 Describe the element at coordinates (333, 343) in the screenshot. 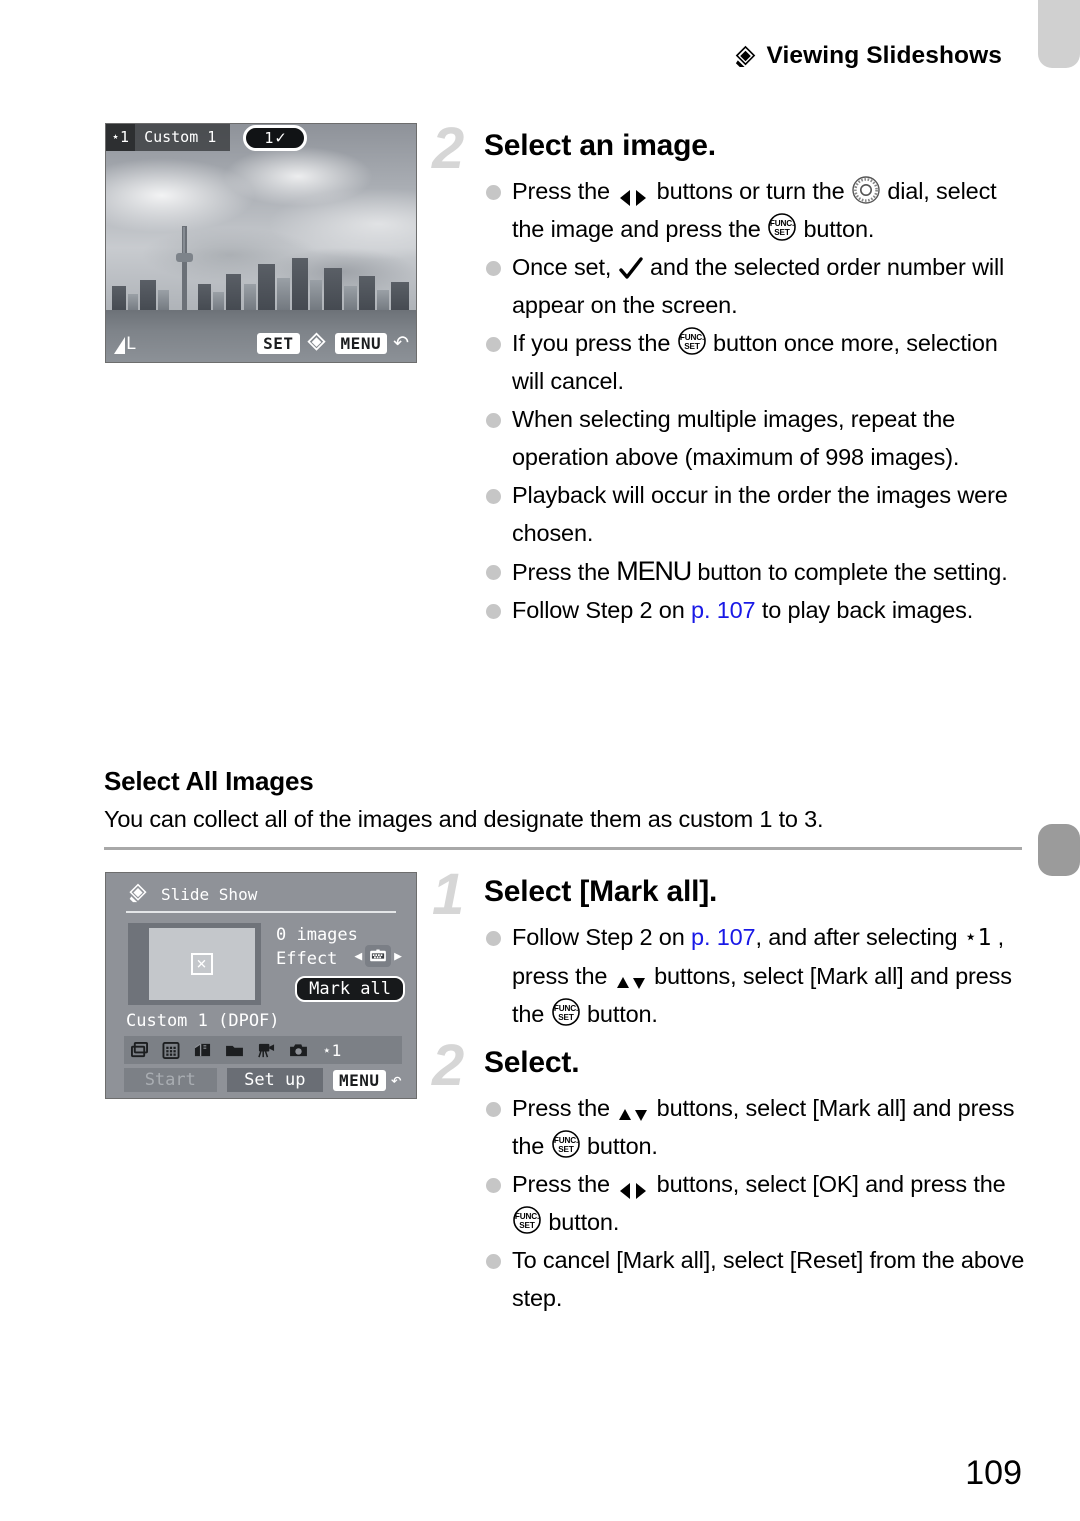

I see `lcd-bottom-bar: SET MENU ↶` at that location.